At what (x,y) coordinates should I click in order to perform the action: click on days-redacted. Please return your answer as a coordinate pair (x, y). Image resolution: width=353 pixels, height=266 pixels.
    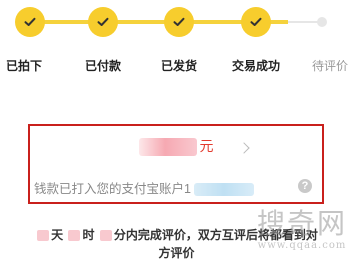
    Looking at the image, I should click on (43, 236).